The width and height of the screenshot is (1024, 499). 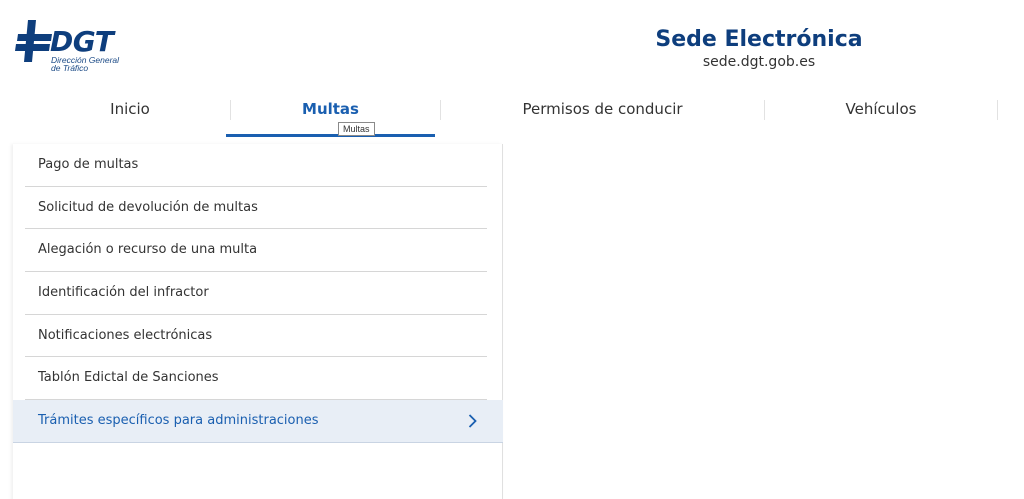 What do you see at coordinates (602, 112) in the screenshot?
I see `nav-item-permisos: Permisos de conducir` at bounding box center [602, 112].